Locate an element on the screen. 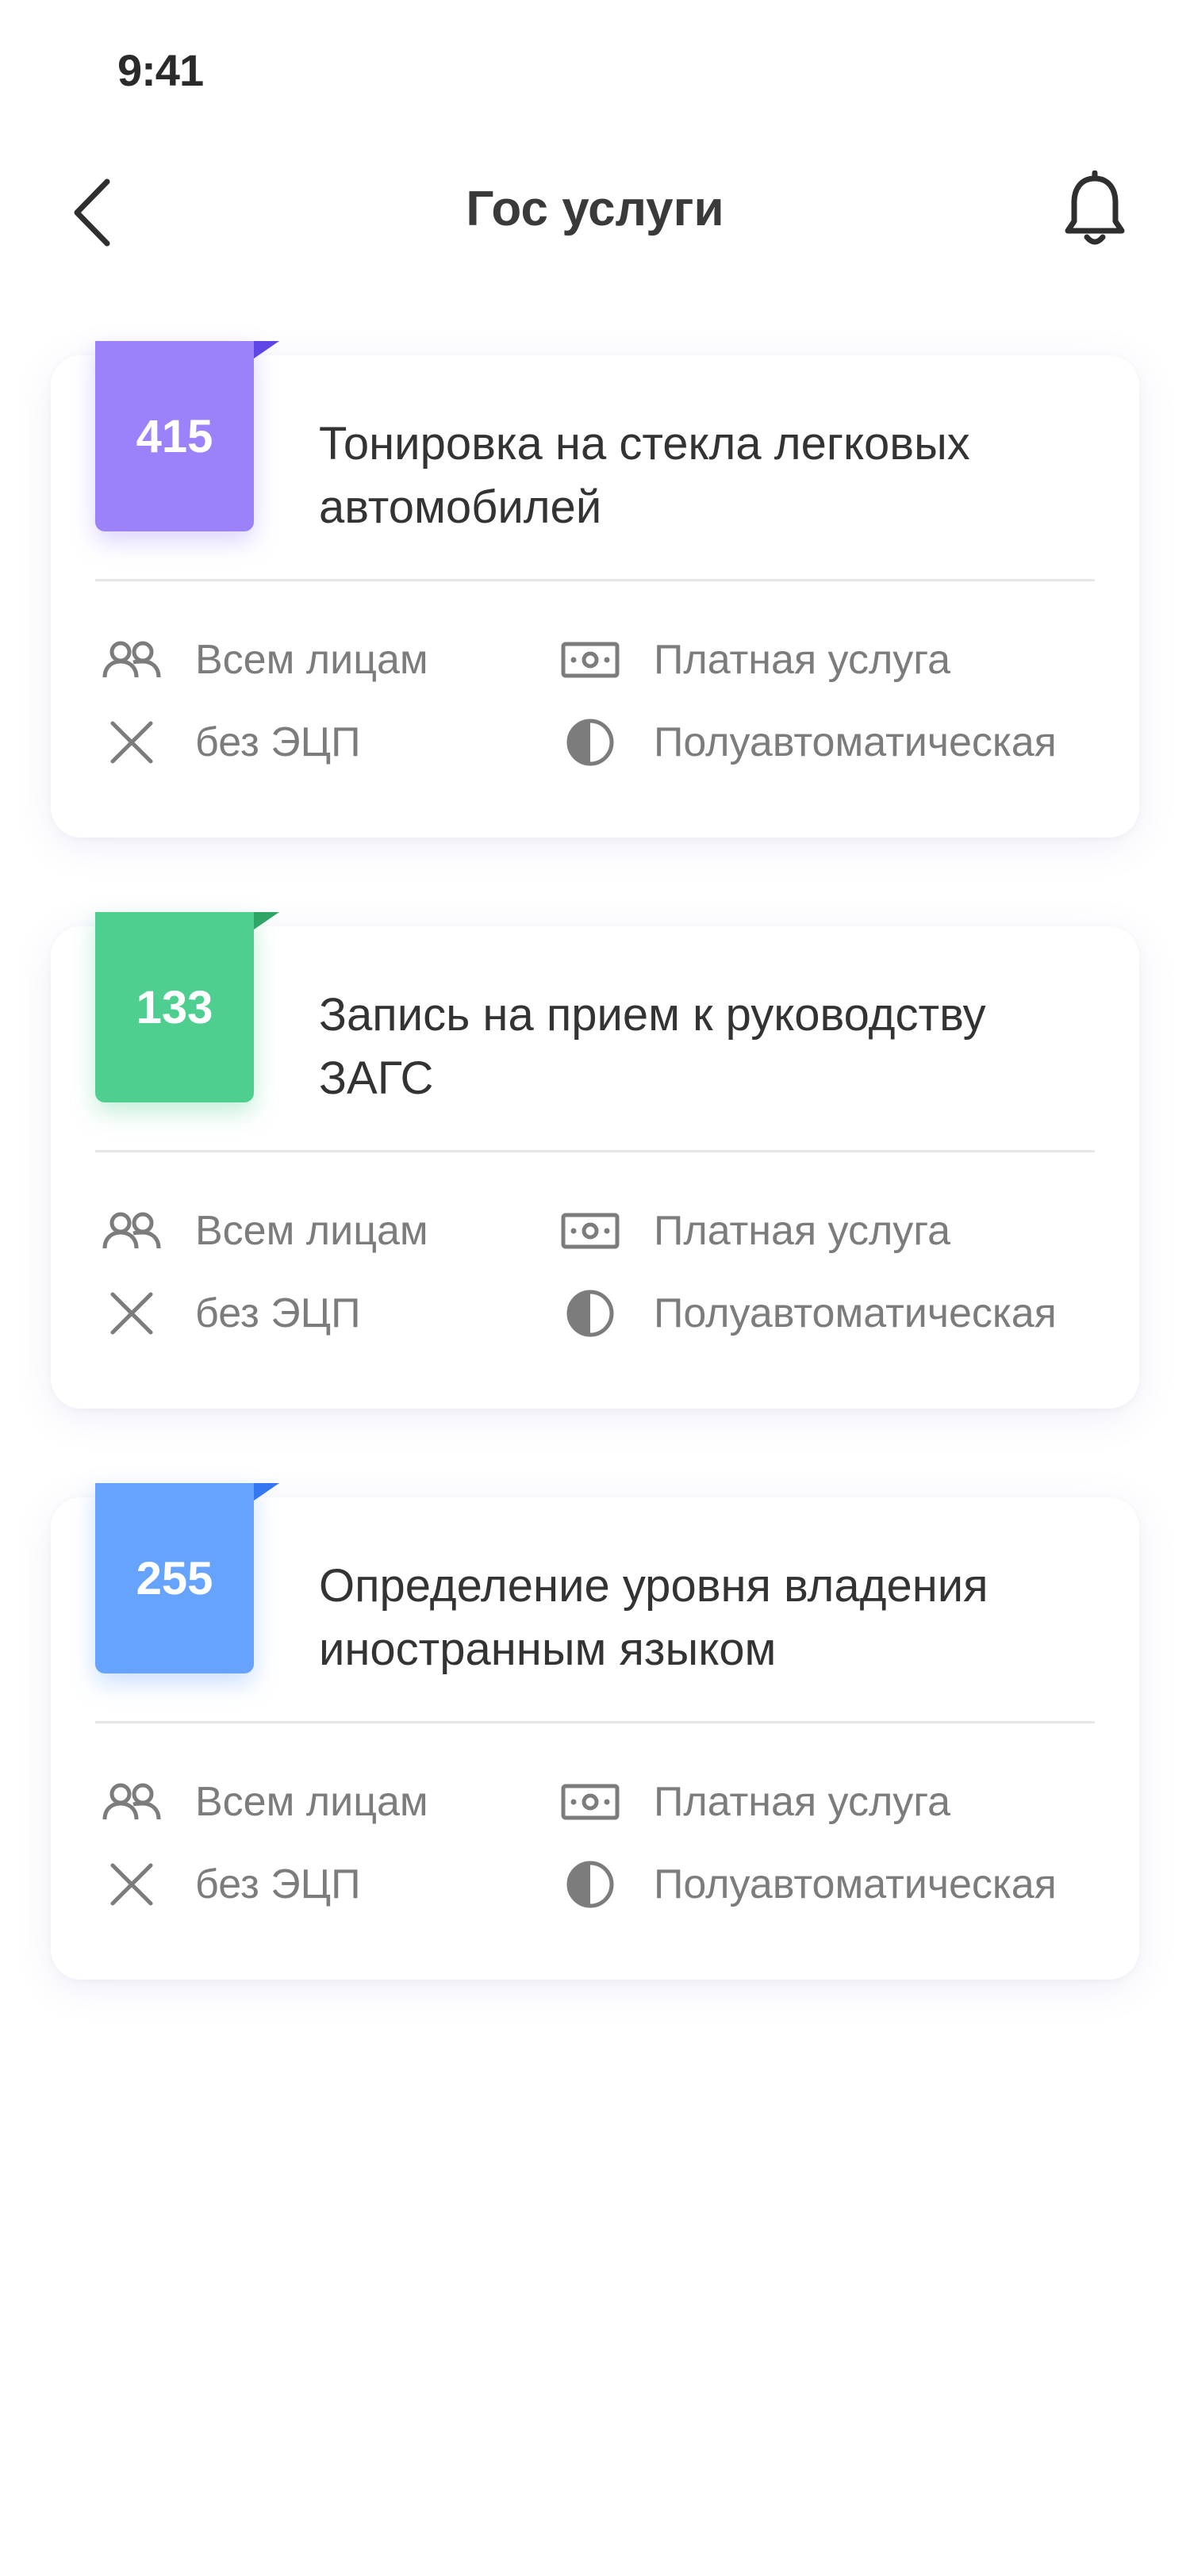  service-number-badge: 415 is located at coordinates (187, 436).